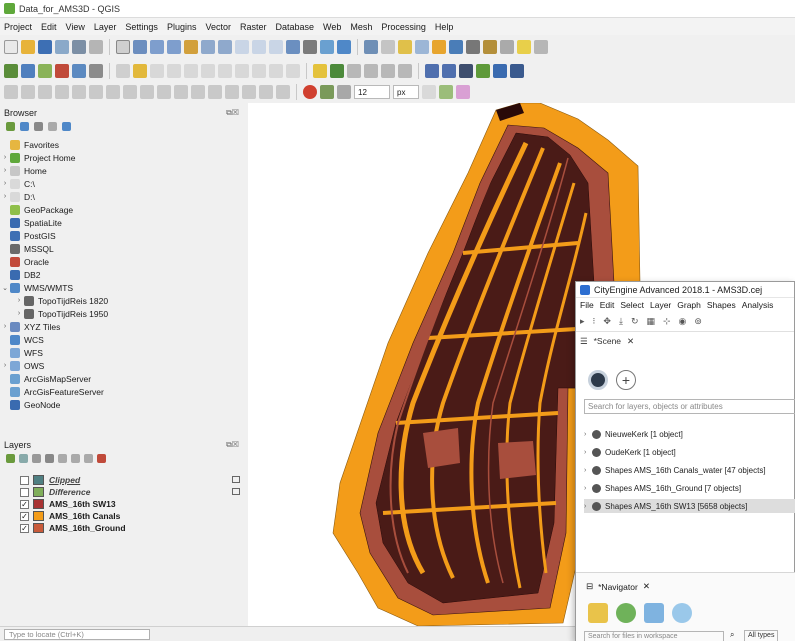 This screenshot has width=795, height=641. What do you see at coordinates (174, 71) in the screenshot?
I see `digitize-icon` at bounding box center [174, 71].